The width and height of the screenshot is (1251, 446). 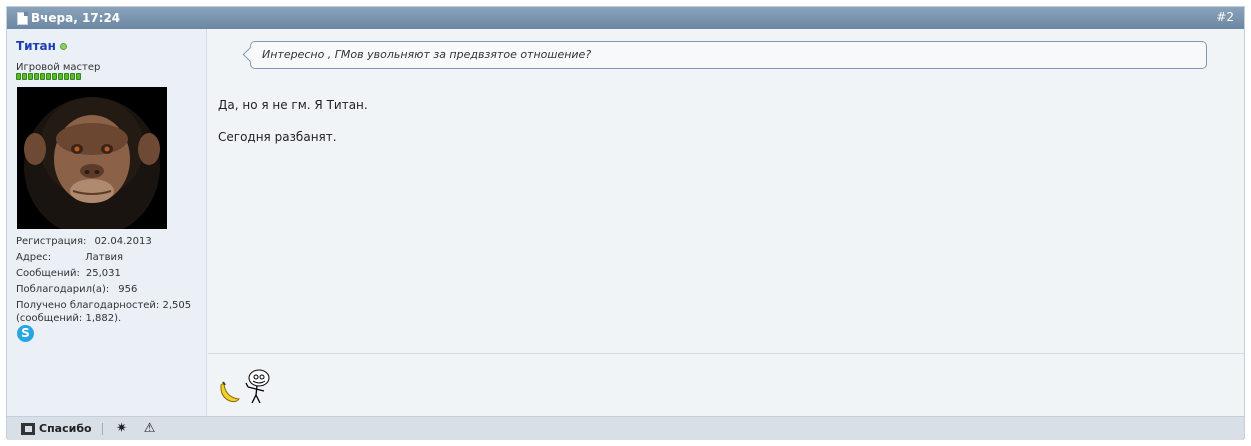 What do you see at coordinates (69, 318) in the screenshot?
I see `received-thanks-line2: (сообщений: 1,882).` at bounding box center [69, 318].